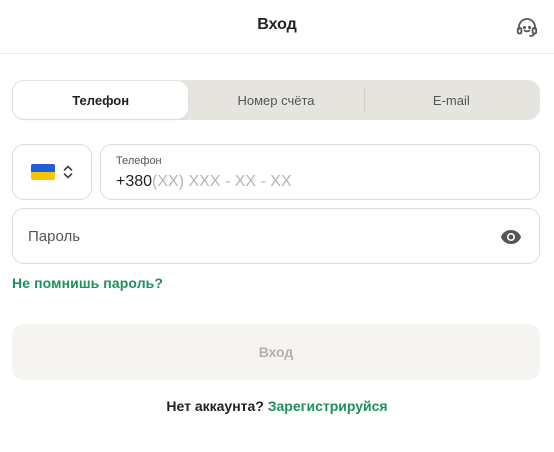 The height and width of the screenshot is (452, 554). I want to click on login-method-tabs: Телефон Номер счёта E-mail, so click(276, 100).